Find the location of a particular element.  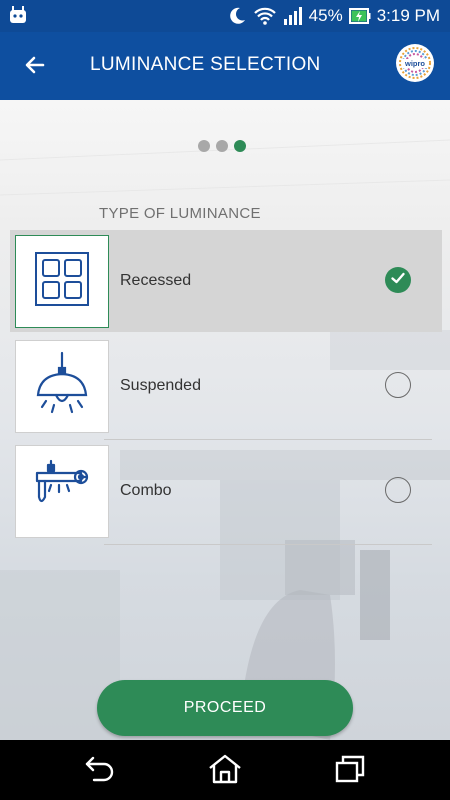

recessed-light-icon is located at coordinates (62, 281).